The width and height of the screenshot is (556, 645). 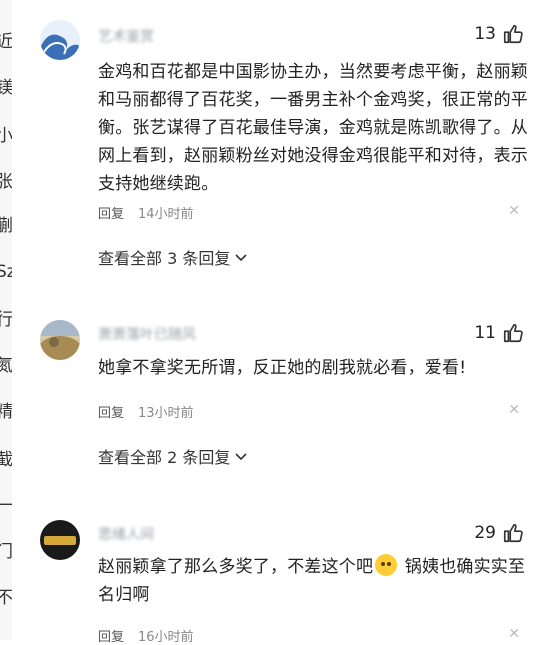 I want to click on view-replies-button: 查看全部 2 条回复, so click(x=173, y=456).